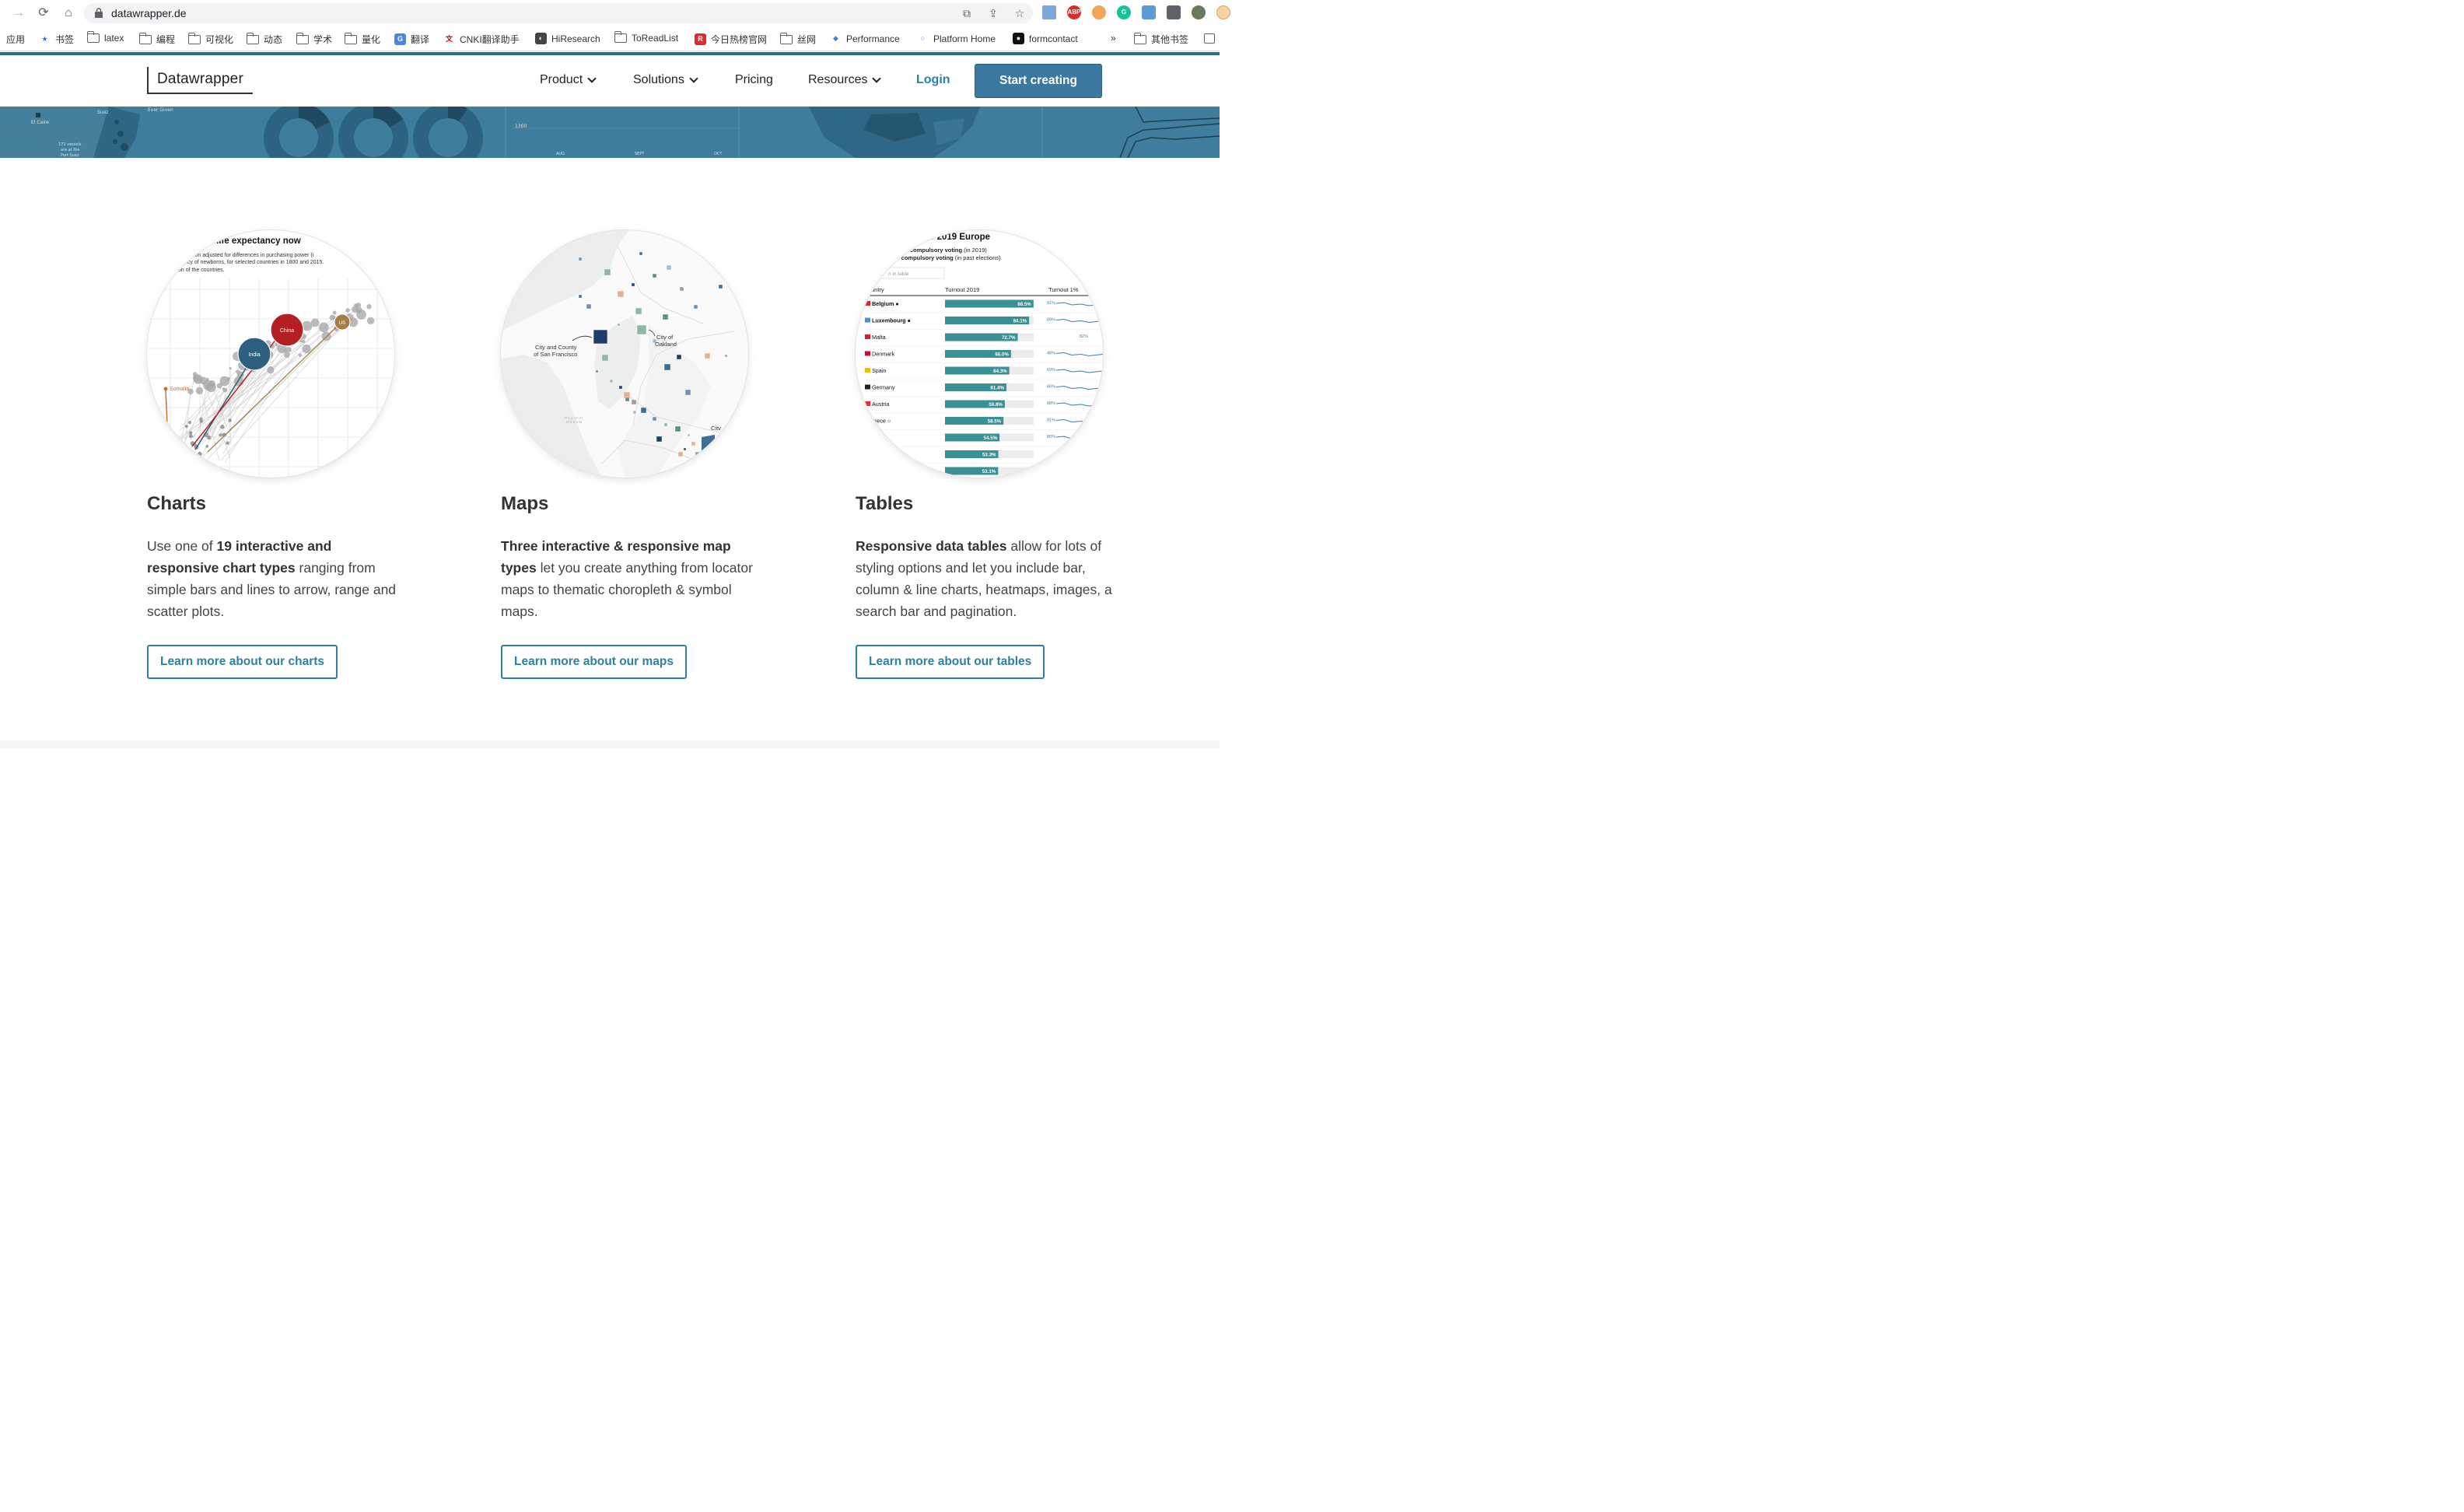 This screenshot has height=1512, width=2464. Describe the element at coordinates (202, 271) in the screenshot. I see `preview-subtitle: on of the countries.` at that location.